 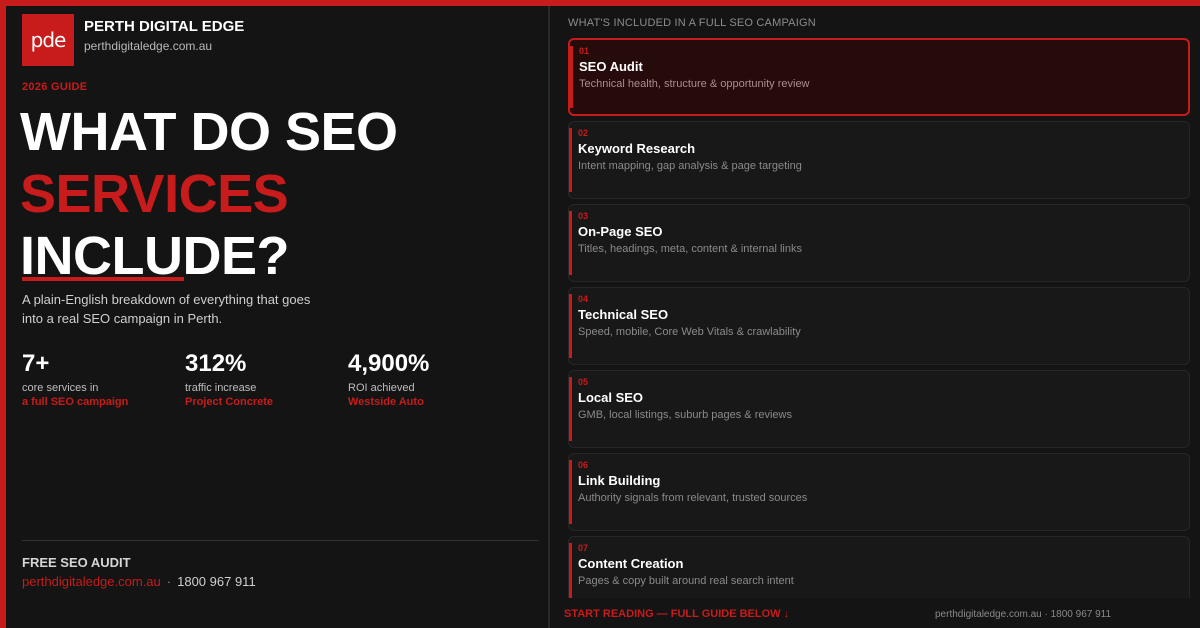 What do you see at coordinates (164, 26) in the screenshot?
I see `brand-name: PERTH DIGITAL EDGE` at bounding box center [164, 26].